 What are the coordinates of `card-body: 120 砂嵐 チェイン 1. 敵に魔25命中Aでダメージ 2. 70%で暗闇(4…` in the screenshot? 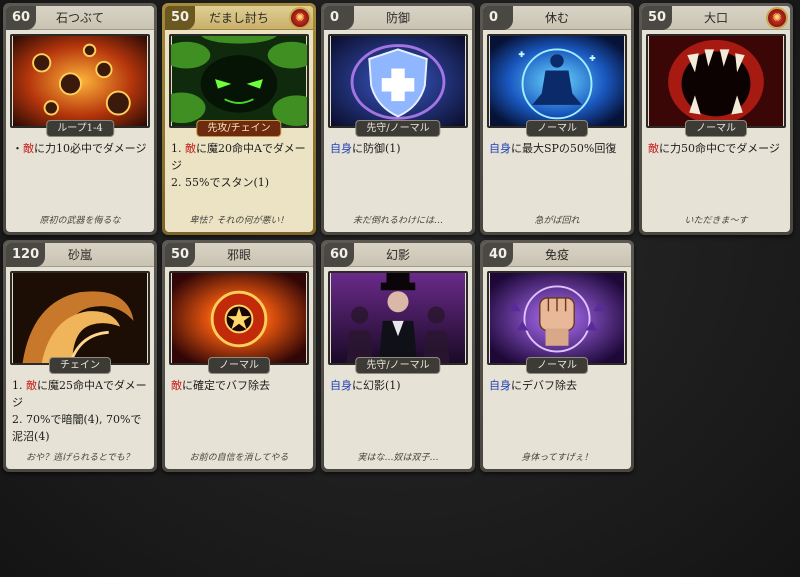 It's located at (80, 356).